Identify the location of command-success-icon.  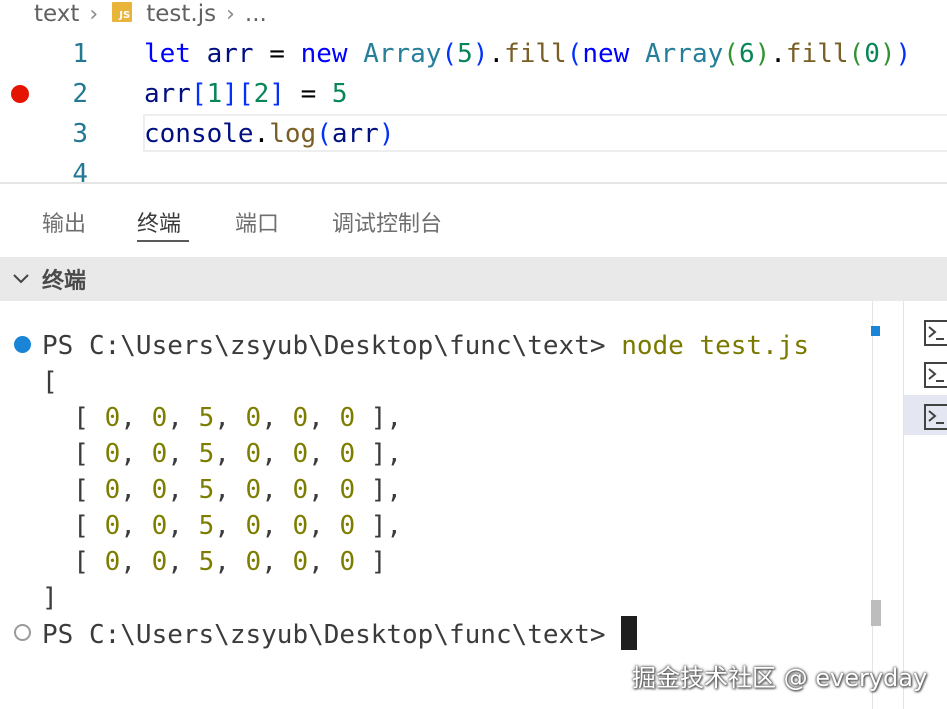
(22, 344).